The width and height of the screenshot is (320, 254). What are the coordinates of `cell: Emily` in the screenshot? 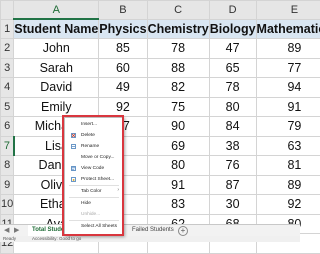 It's located at (56, 107).